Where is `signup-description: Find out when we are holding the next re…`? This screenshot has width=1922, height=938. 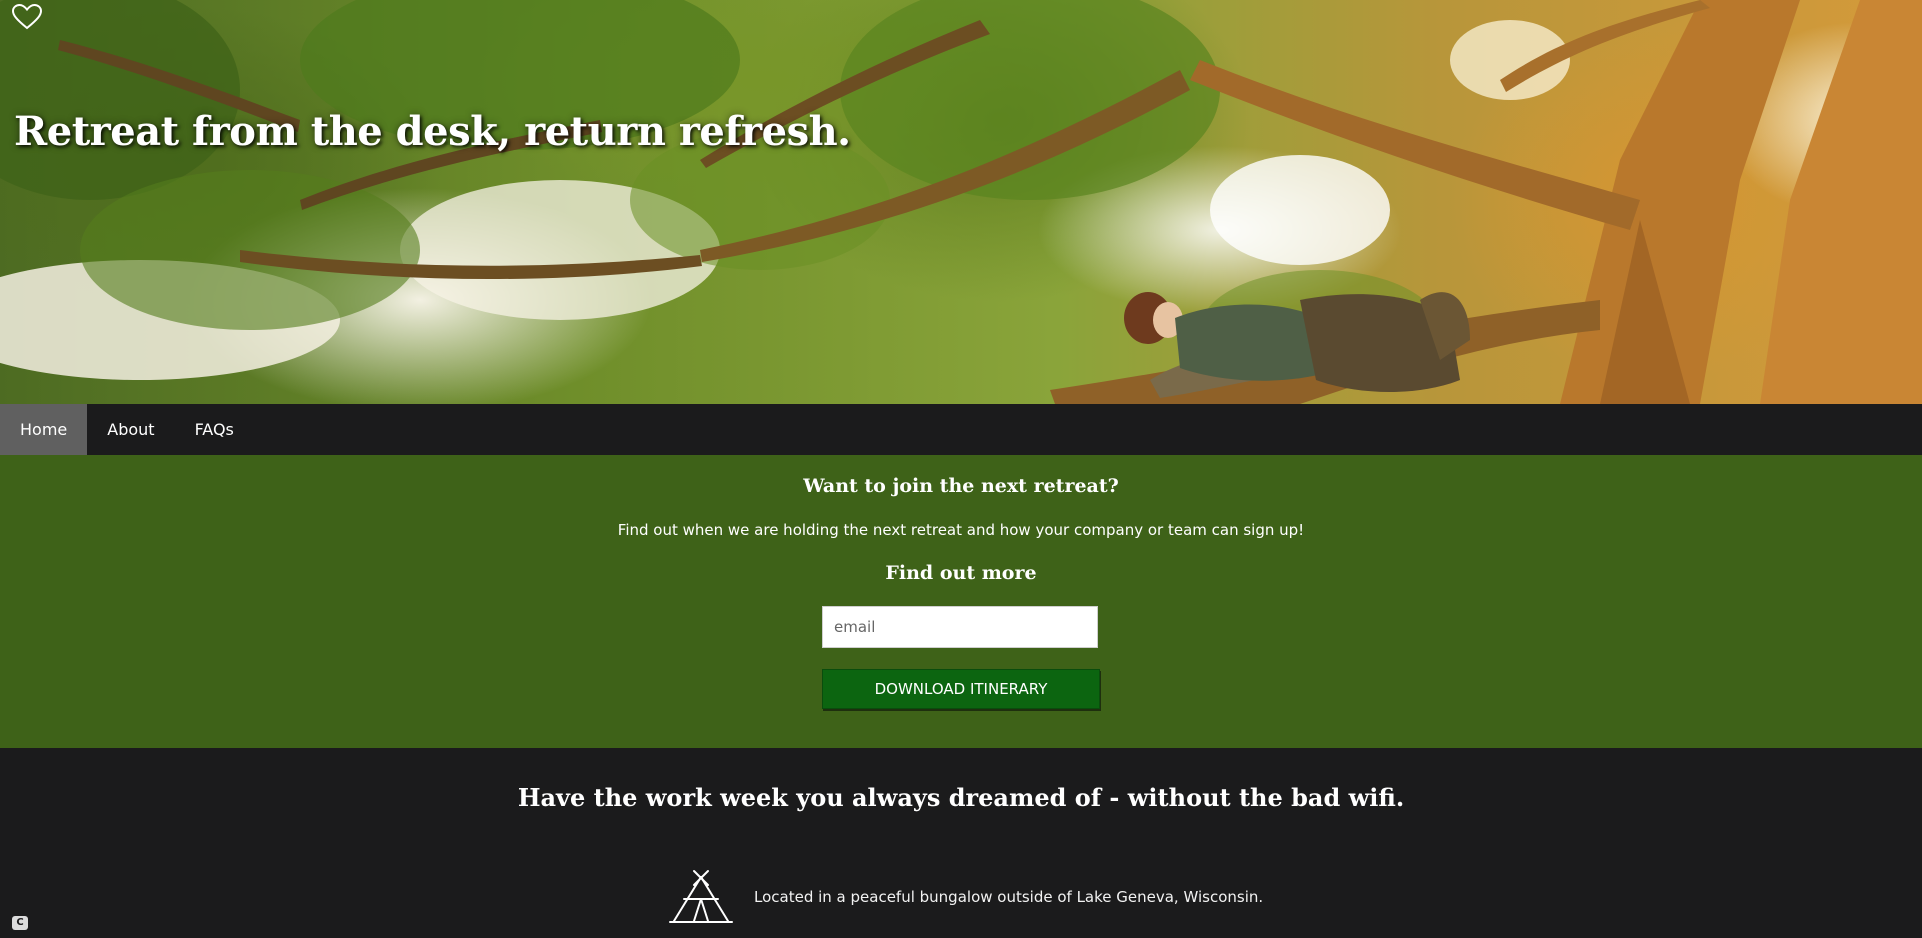 signup-description: Find out when we are holding the next re… is located at coordinates (961, 530).